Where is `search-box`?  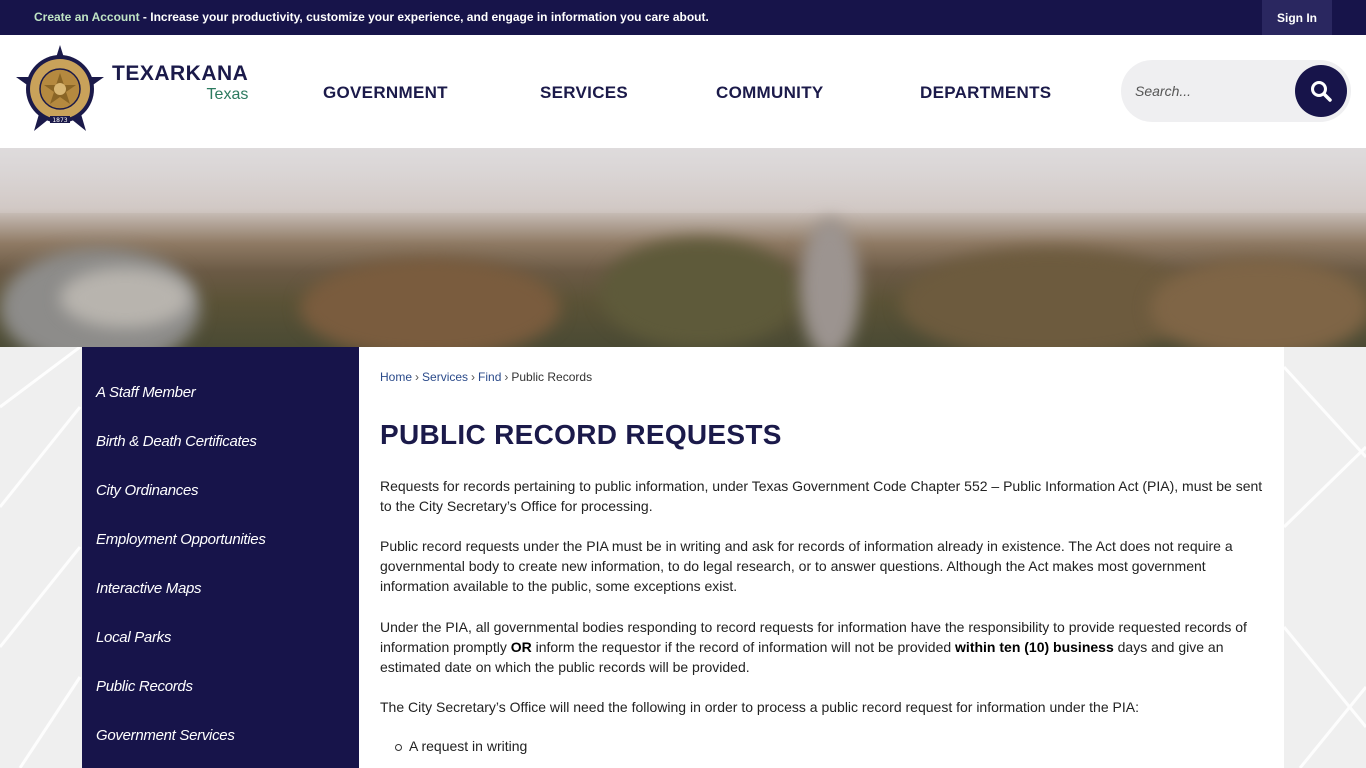
search-box is located at coordinates (1236, 91).